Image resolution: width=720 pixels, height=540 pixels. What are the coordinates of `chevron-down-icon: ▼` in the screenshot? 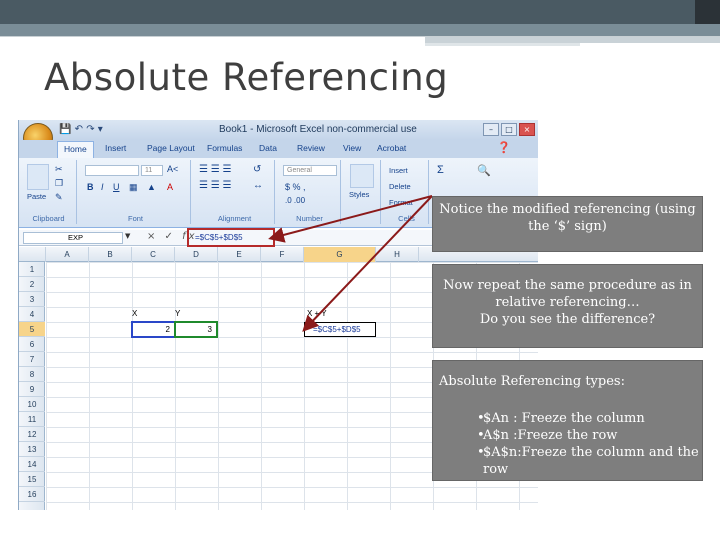 It's located at (127, 236).